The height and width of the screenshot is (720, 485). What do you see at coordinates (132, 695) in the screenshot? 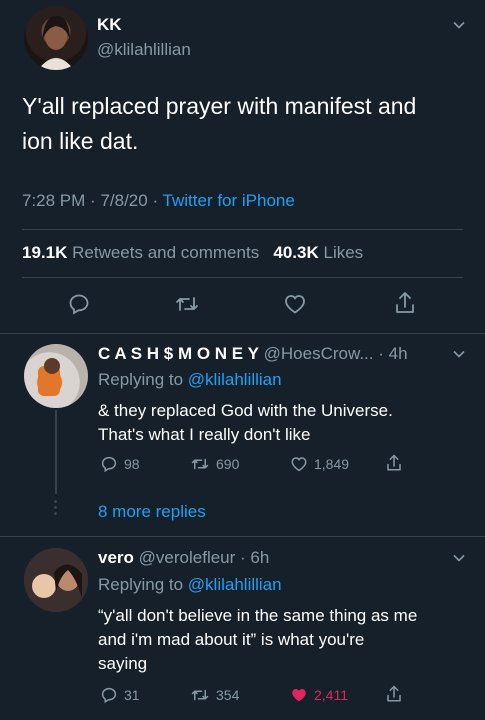
I see `reply-count: 31` at bounding box center [132, 695].